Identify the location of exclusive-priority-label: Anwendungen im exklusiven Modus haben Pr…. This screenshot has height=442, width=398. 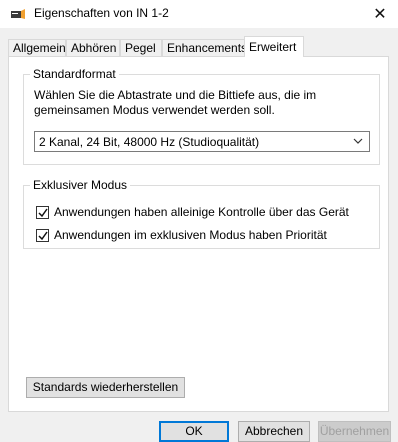
(190, 235).